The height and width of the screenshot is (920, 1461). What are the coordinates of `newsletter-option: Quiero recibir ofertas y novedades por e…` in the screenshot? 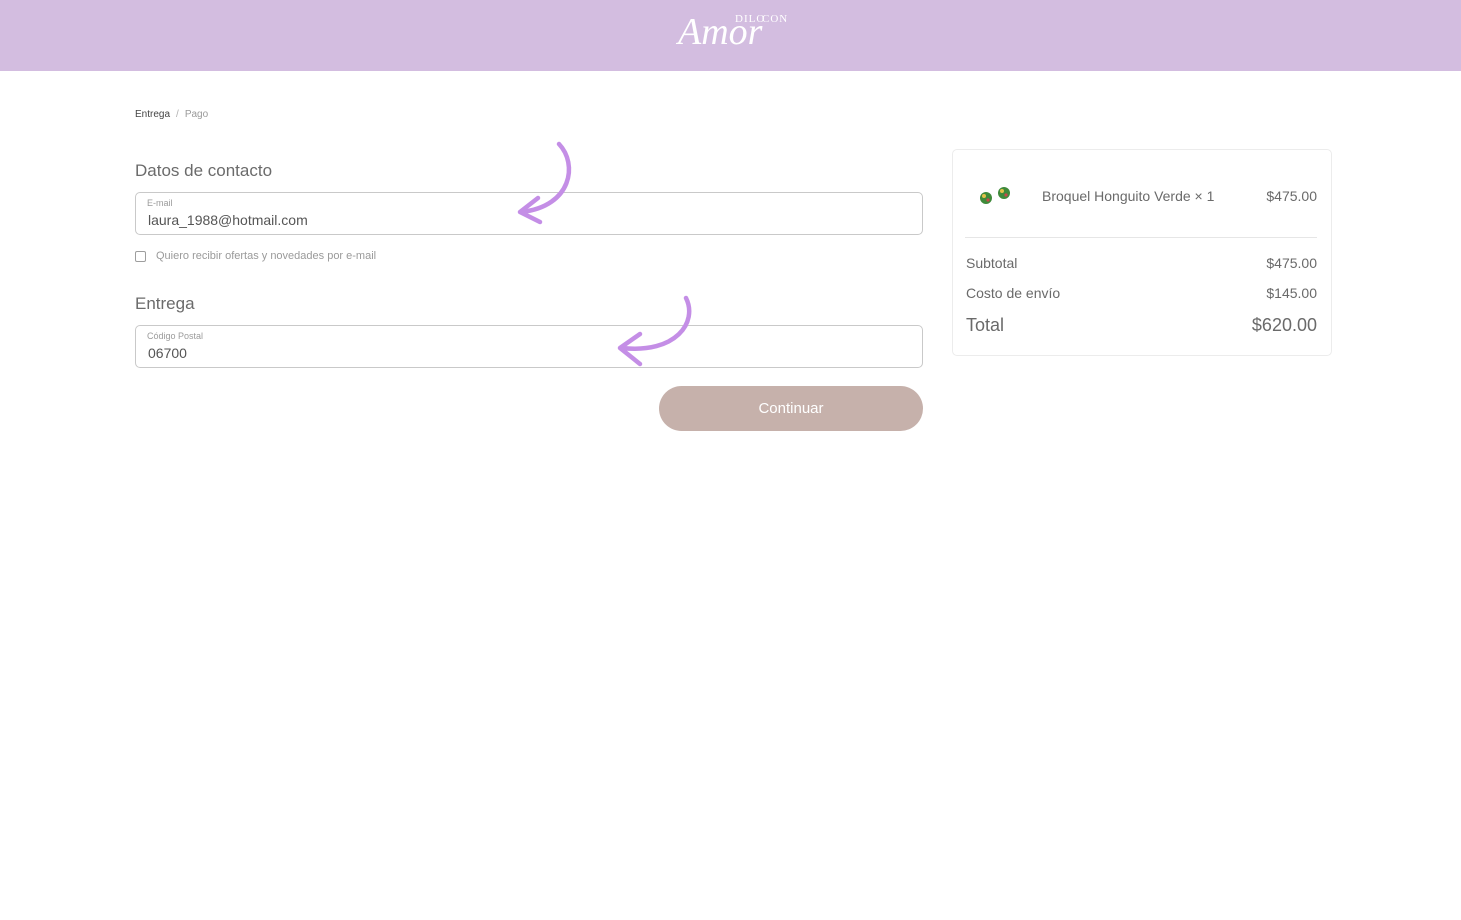 It's located at (255, 256).